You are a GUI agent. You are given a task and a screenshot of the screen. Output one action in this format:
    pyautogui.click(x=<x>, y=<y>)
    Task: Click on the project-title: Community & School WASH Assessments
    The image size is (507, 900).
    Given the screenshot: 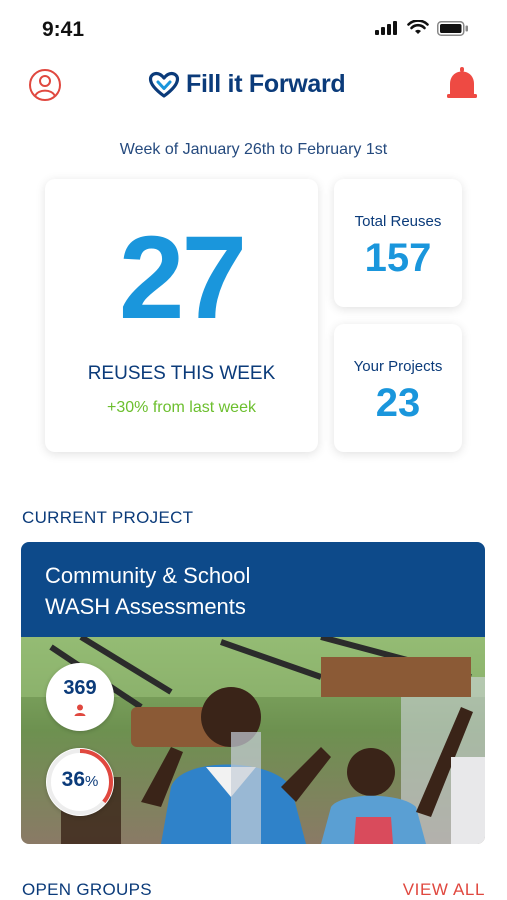 What is the action you would take?
    pyautogui.click(x=147, y=591)
    